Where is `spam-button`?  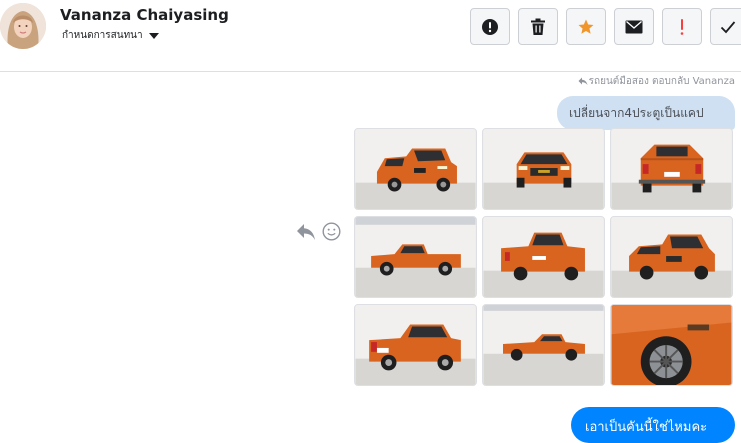 spam-button is located at coordinates (682, 26).